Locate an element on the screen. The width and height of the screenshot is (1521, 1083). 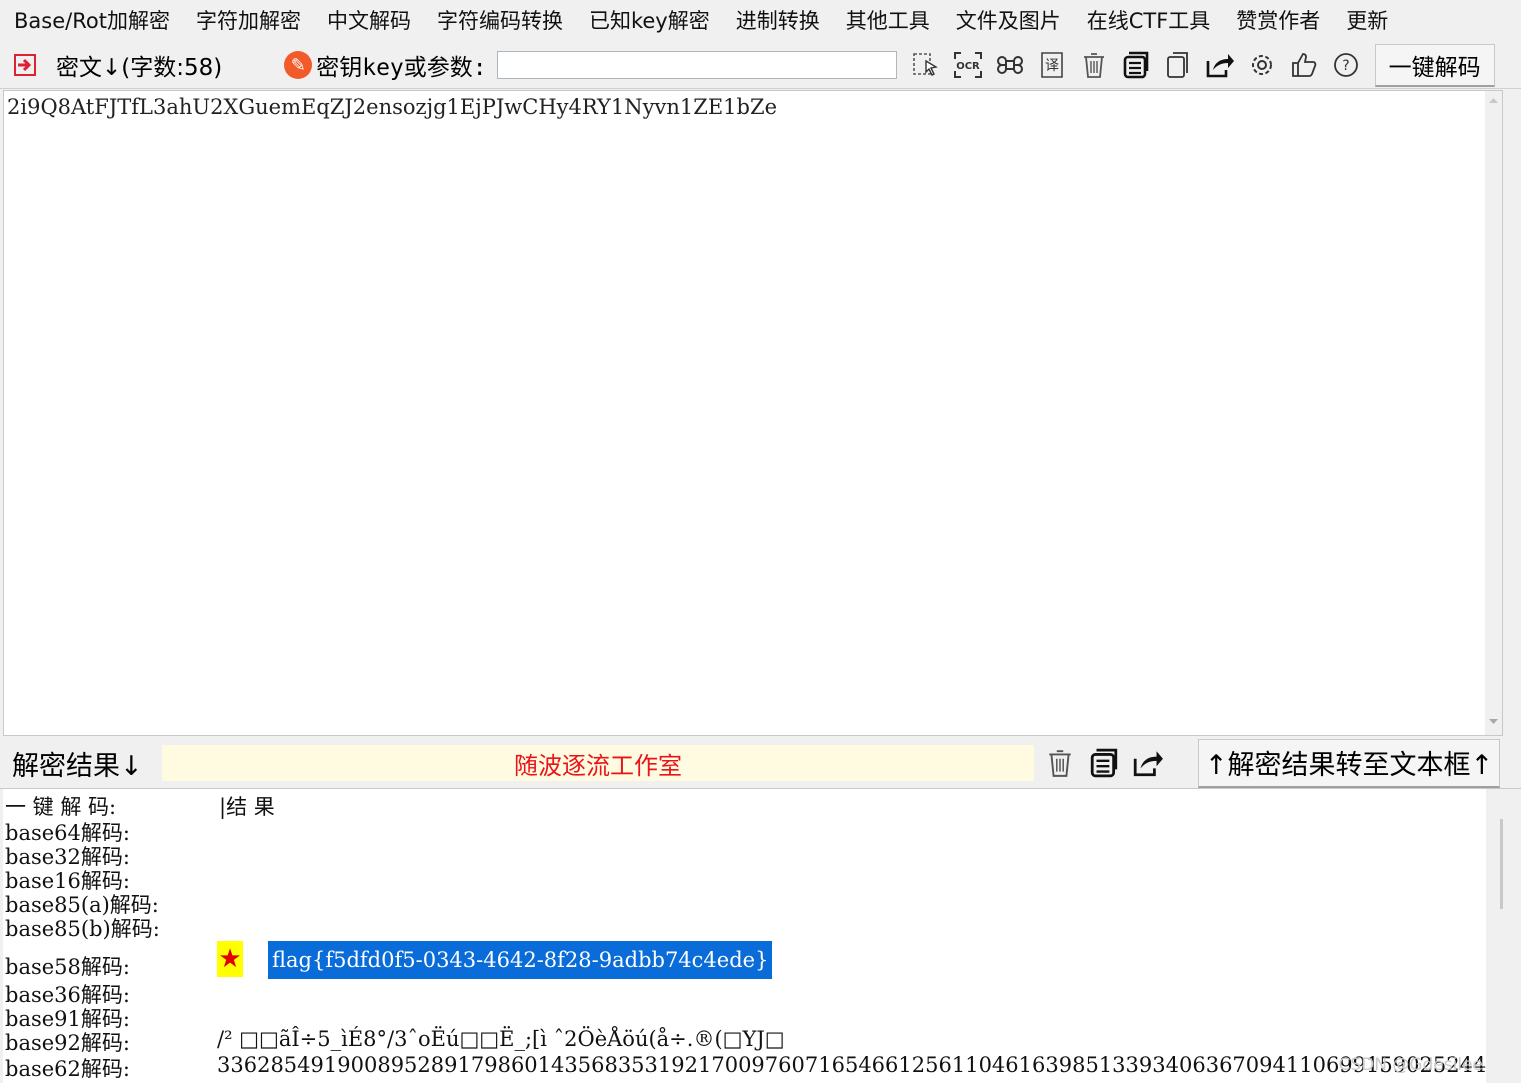
trash-icon is located at coordinates (1094, 65).